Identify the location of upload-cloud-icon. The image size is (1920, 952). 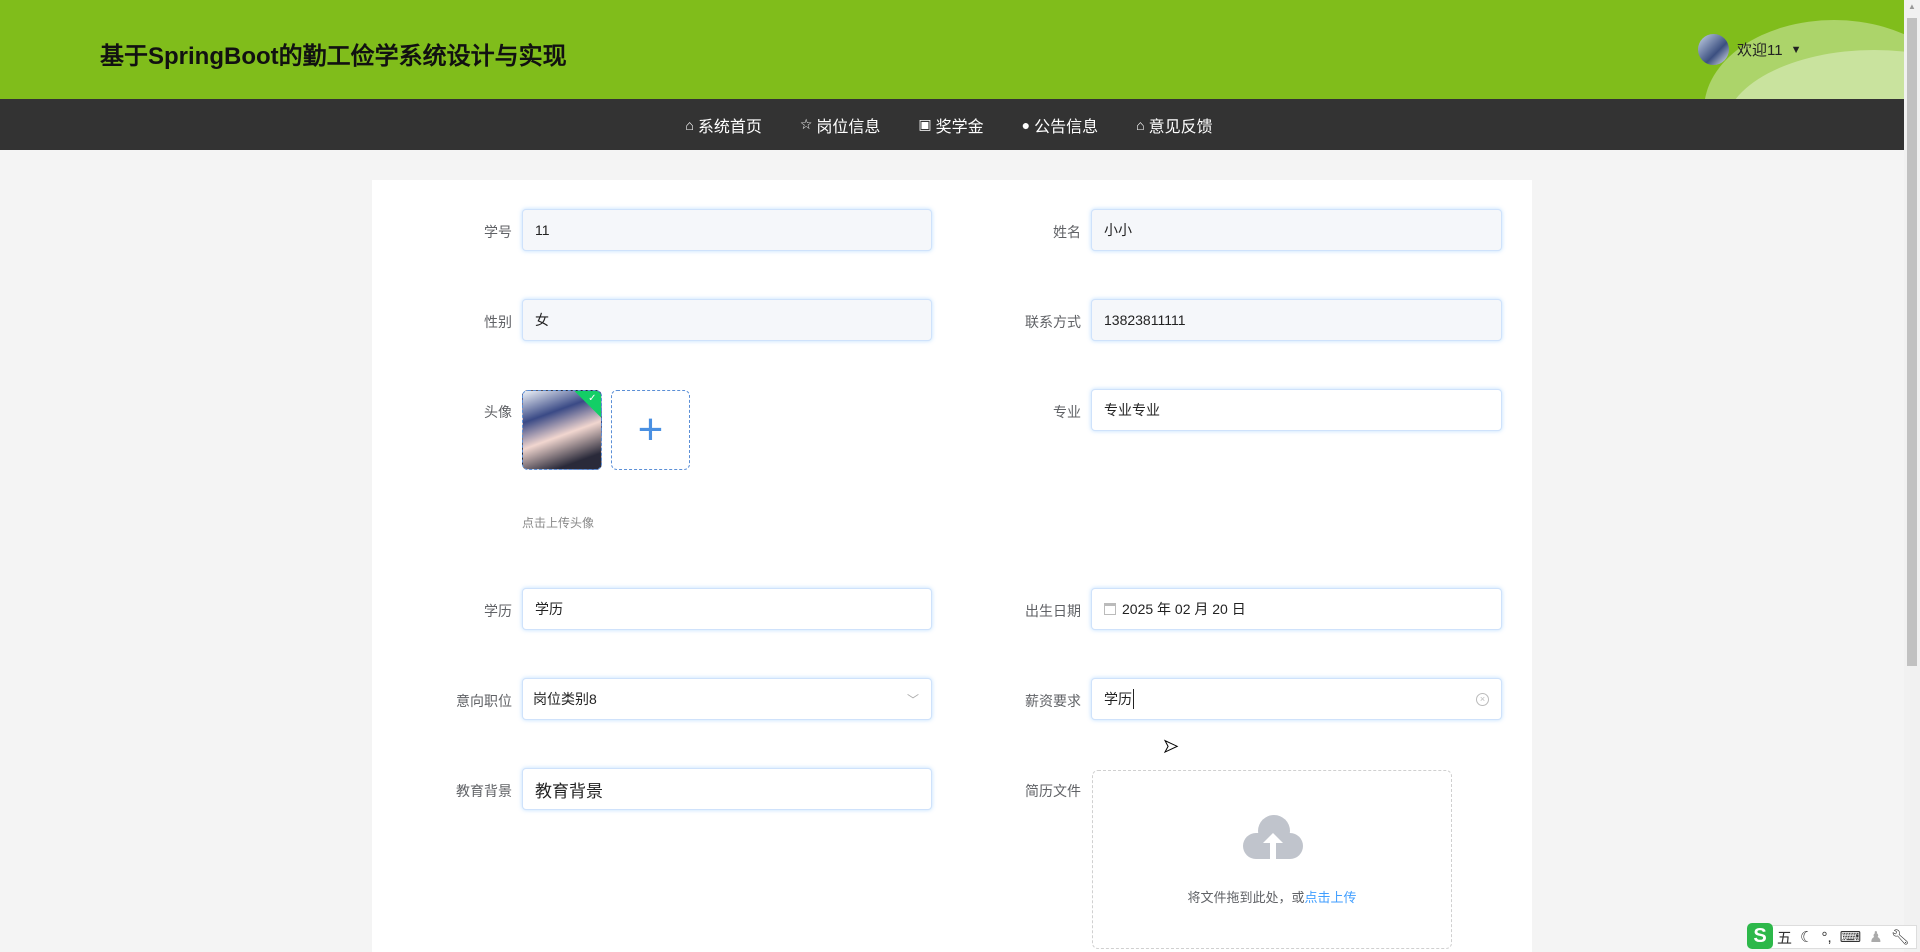
(1273, 837).